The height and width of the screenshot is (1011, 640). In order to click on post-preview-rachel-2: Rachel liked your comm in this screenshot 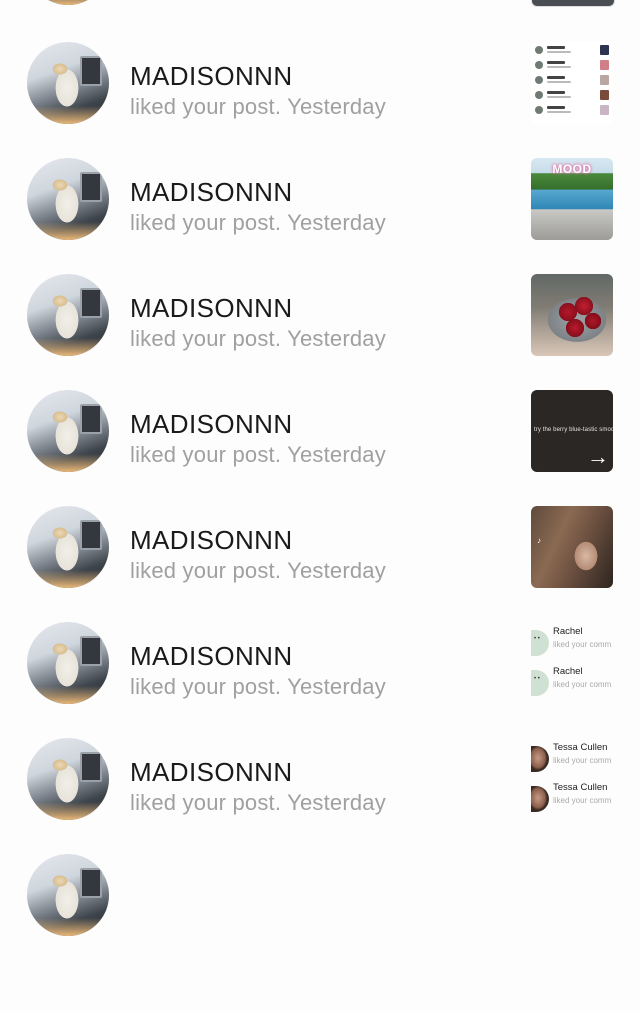, I will do `click(578, 682)`.